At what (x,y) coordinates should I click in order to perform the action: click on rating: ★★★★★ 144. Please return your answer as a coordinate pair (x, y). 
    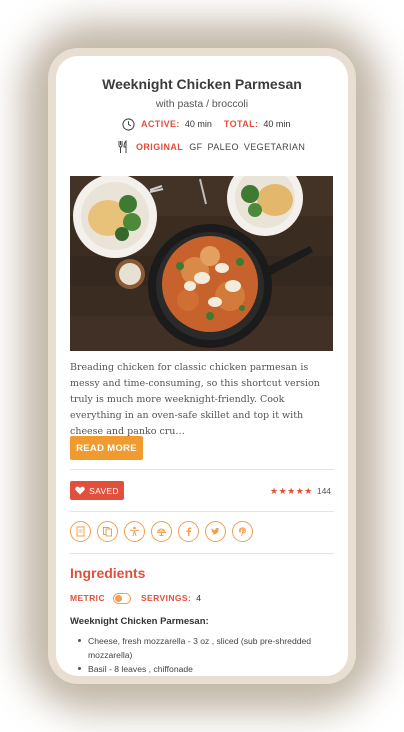
    Looking at the image, I should click on (300, 491).